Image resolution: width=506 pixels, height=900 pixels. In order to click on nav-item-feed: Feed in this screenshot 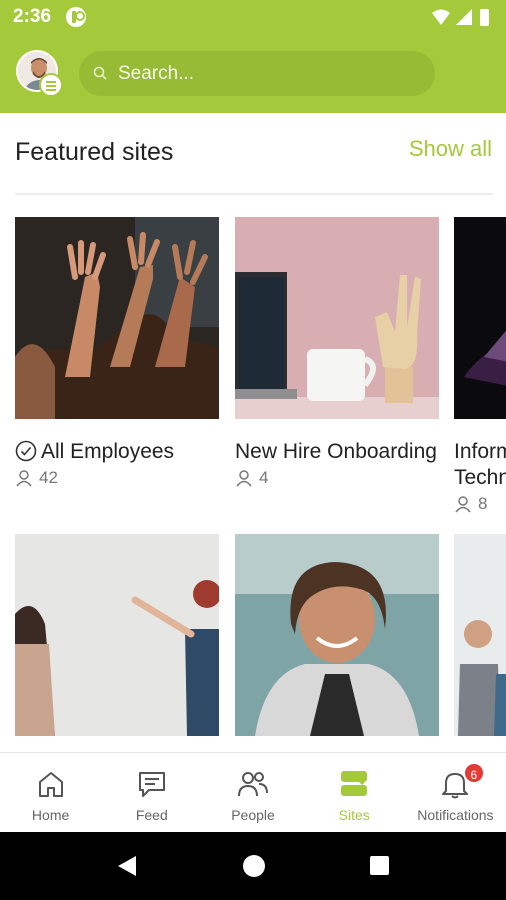, I will do `click(151, 792)`.